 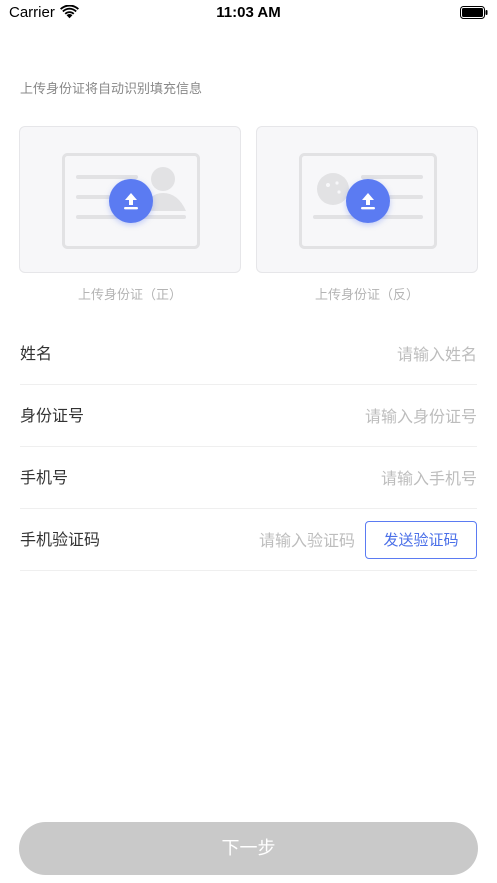 What do you see at coordinates (474, 12) in the screenshot?
I see `battery-icon` at bounding box center [474, 12].